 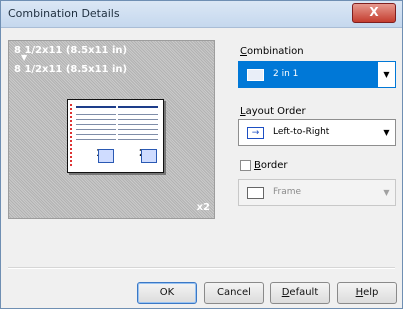 I want to click on combination-select: 2 in 1 ▼, so click(x=317, y=74).